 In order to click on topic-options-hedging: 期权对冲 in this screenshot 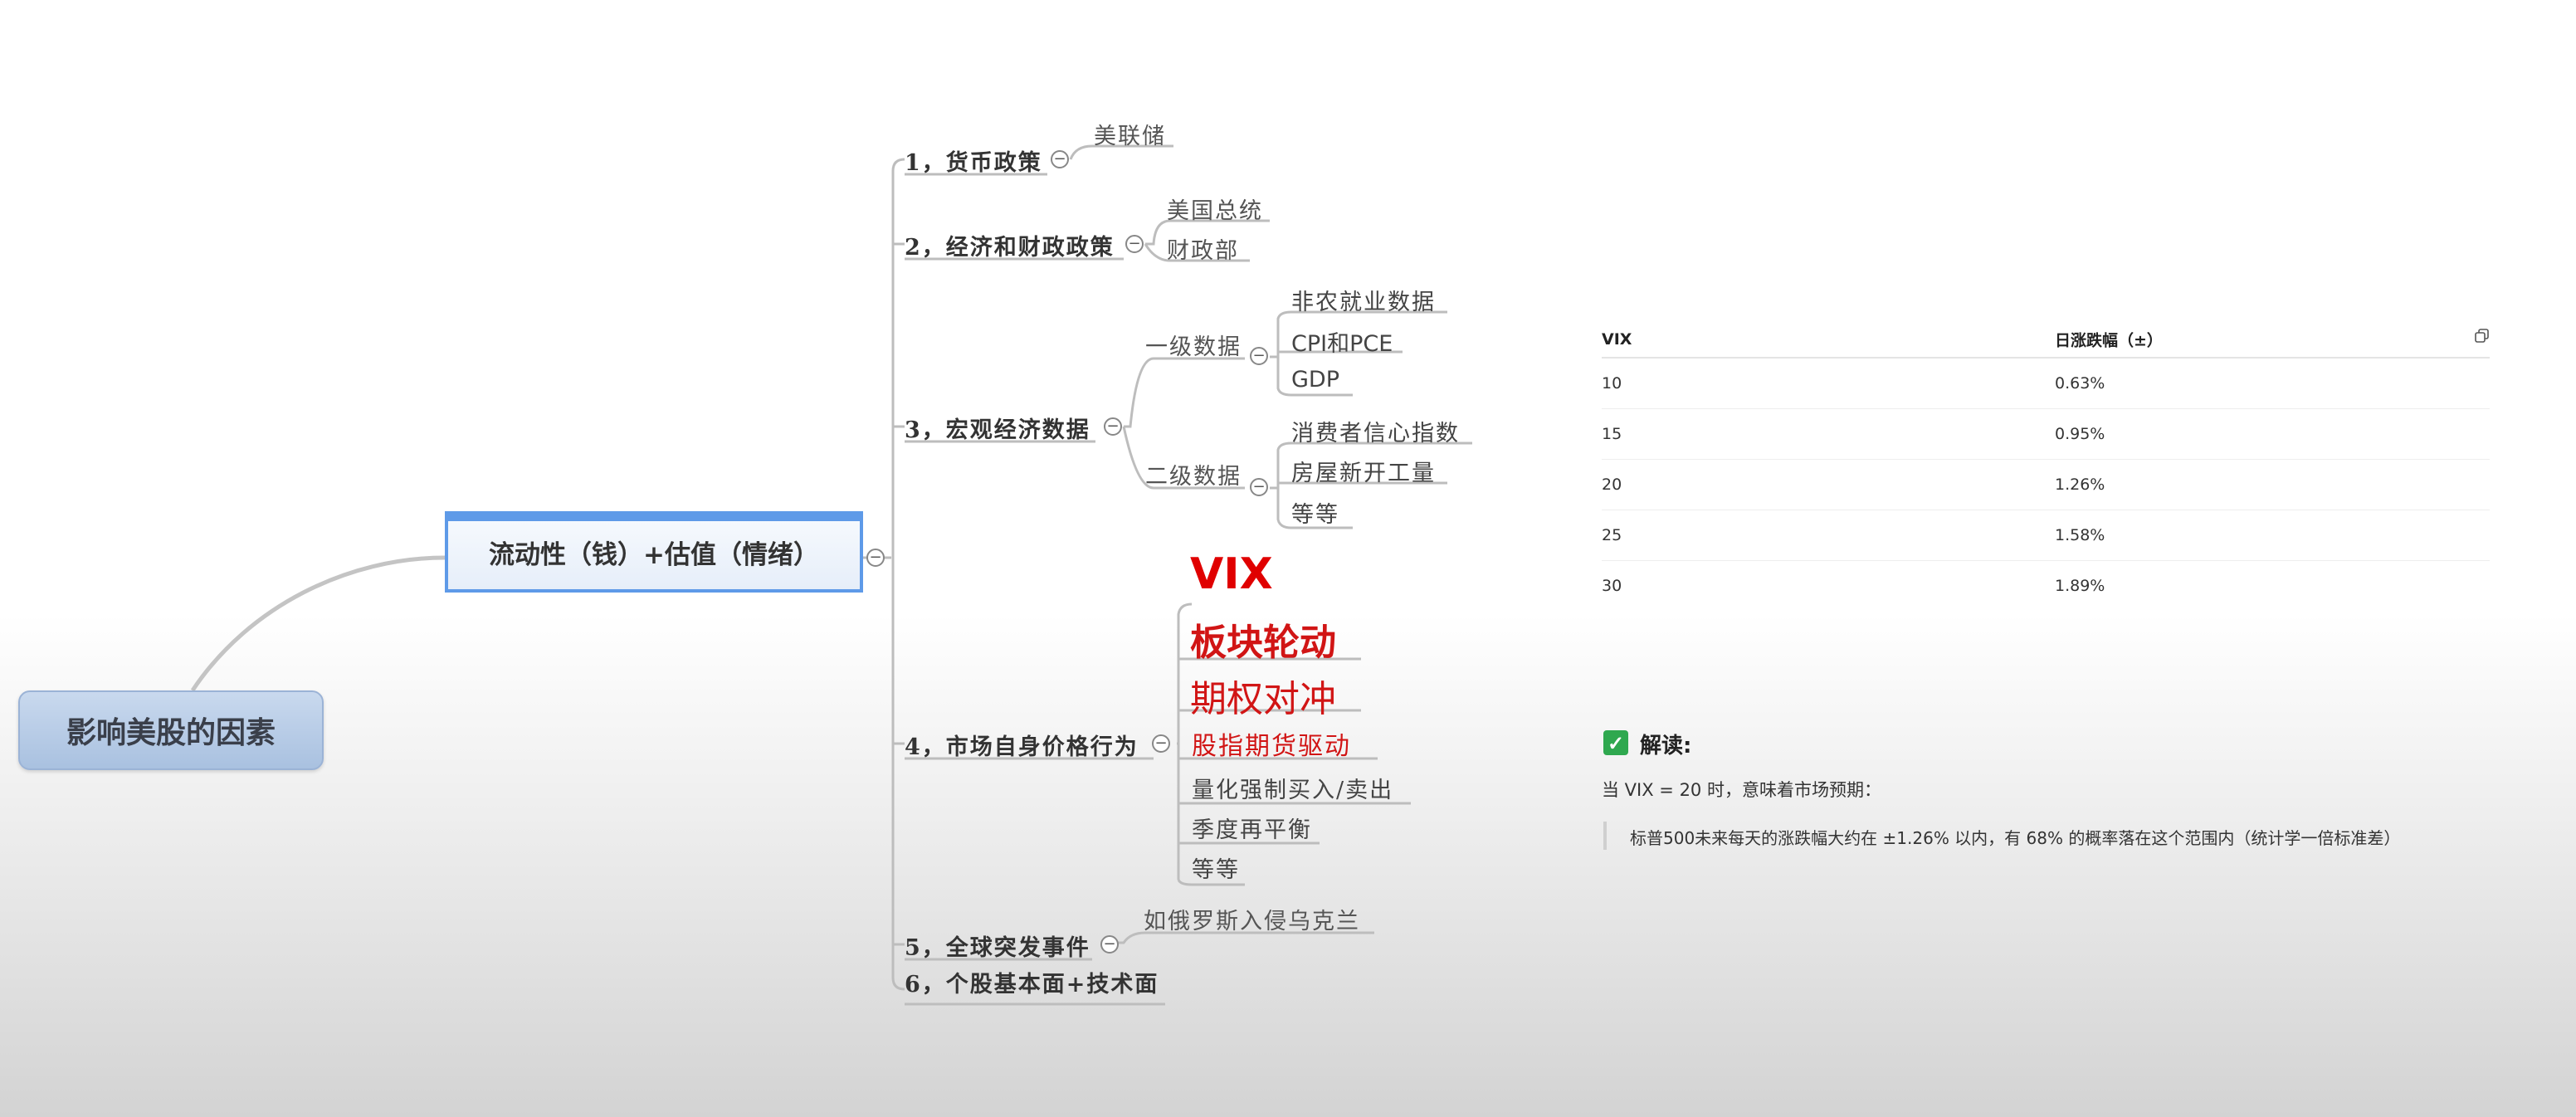, I will do `click(1263, 696)`.